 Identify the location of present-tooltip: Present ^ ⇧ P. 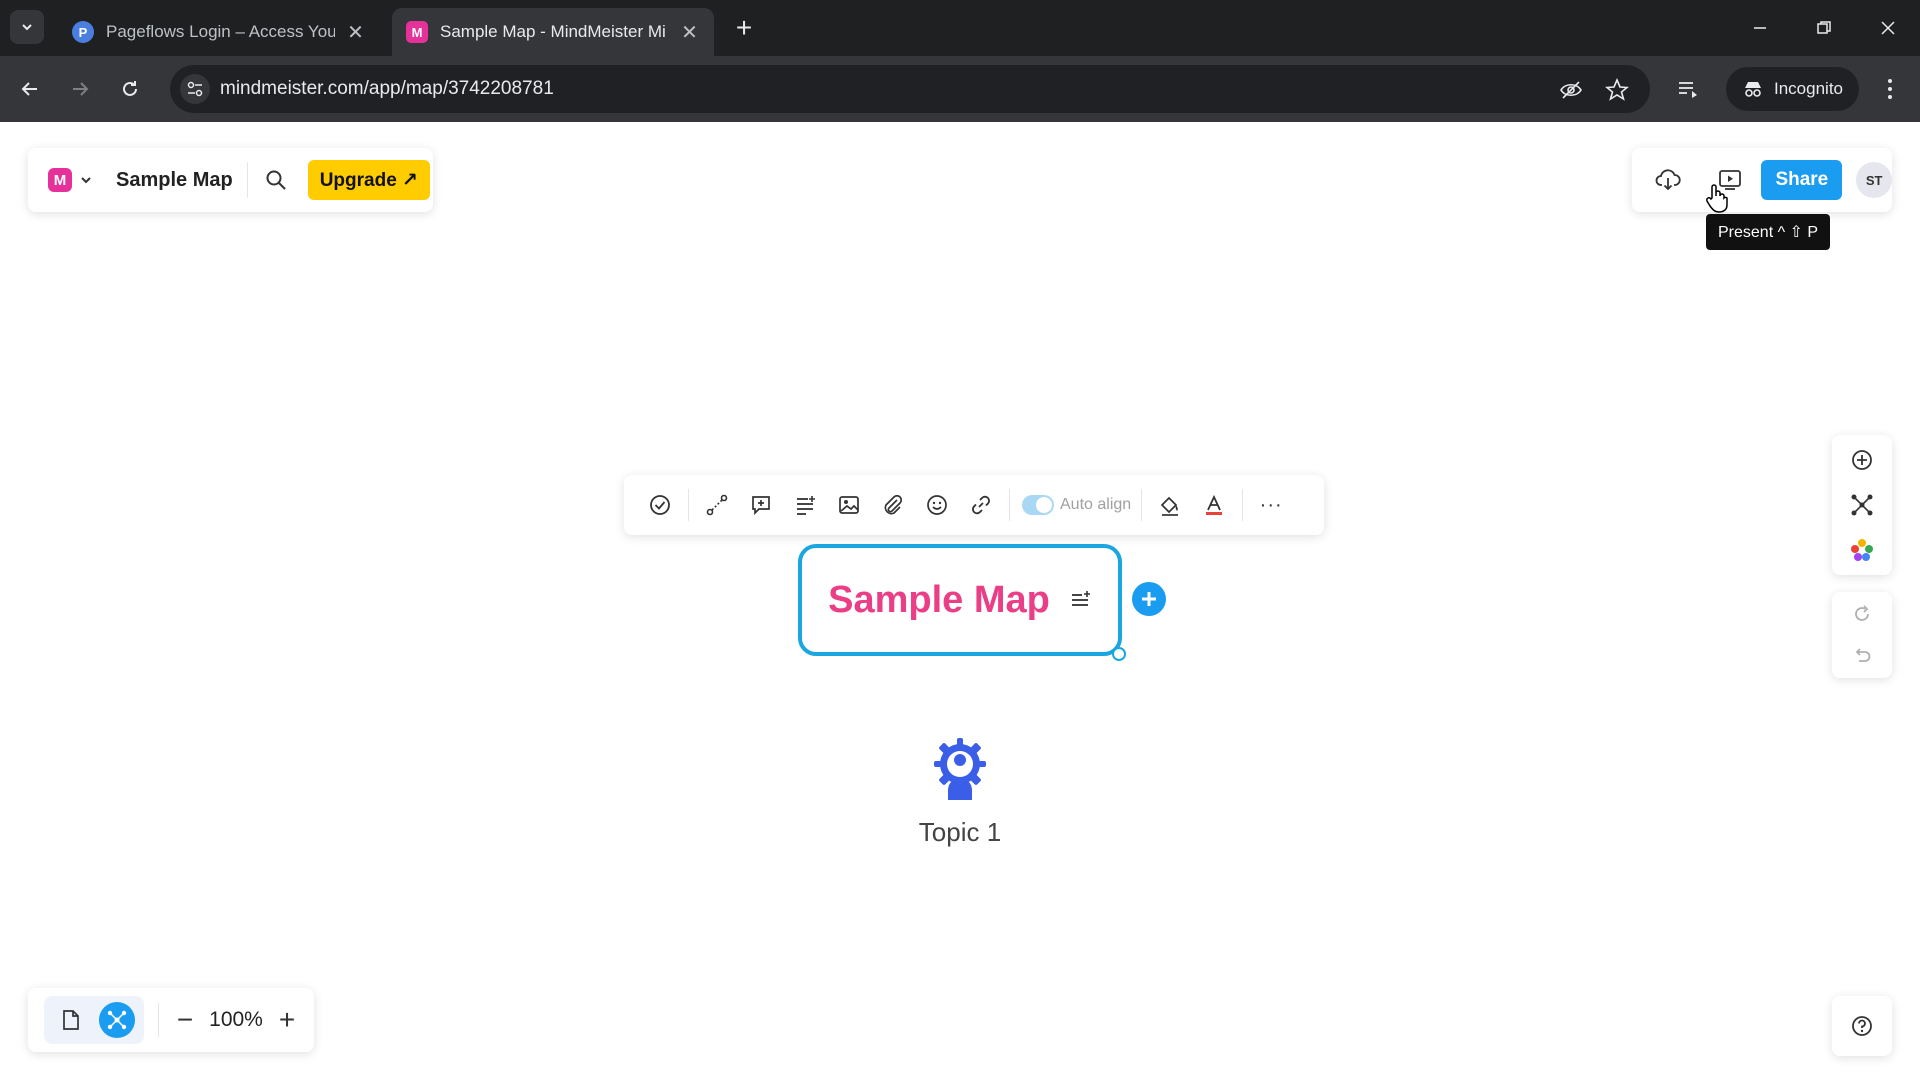
(1768, 232).